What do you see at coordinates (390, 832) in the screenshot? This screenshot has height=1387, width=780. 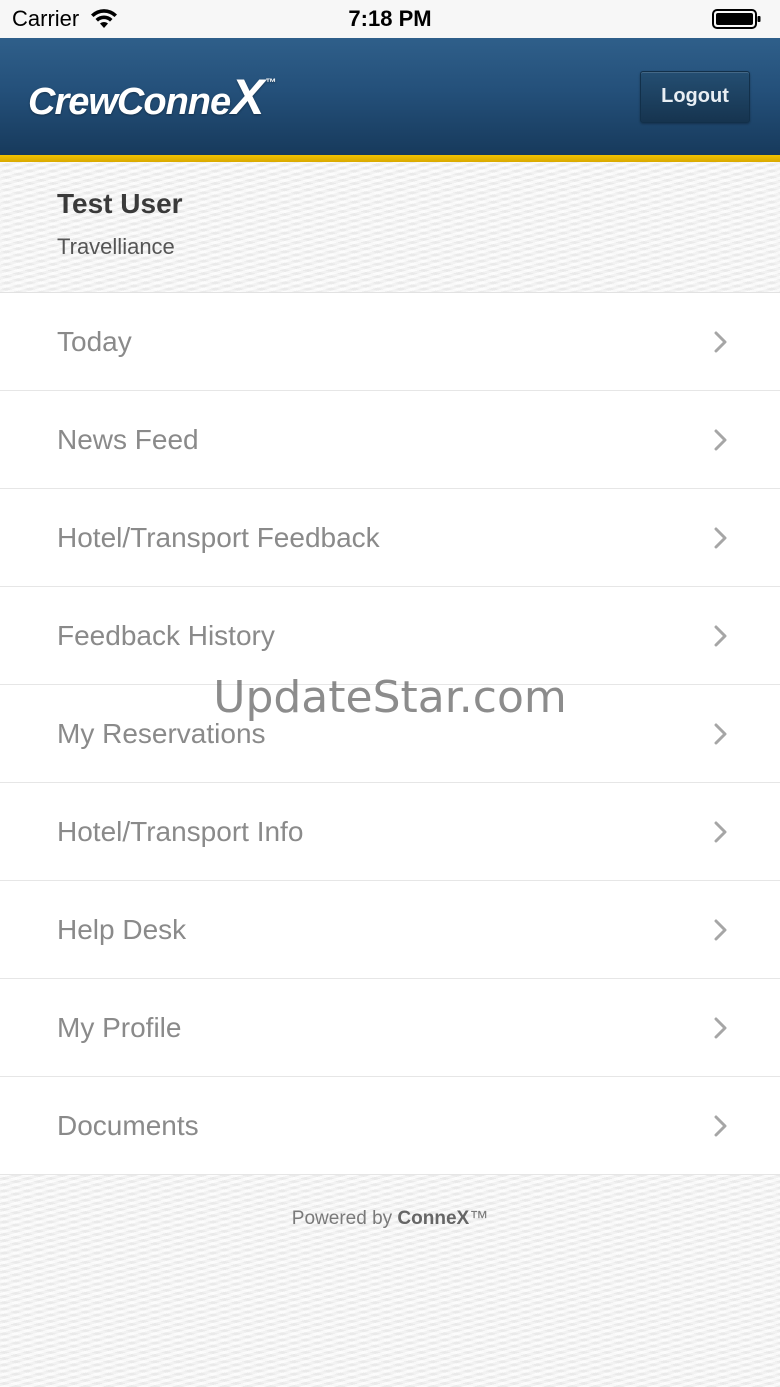 I see `menu-item-hotel-transport-info: Hotel/Transport Info` at bounding box center [390, 832].